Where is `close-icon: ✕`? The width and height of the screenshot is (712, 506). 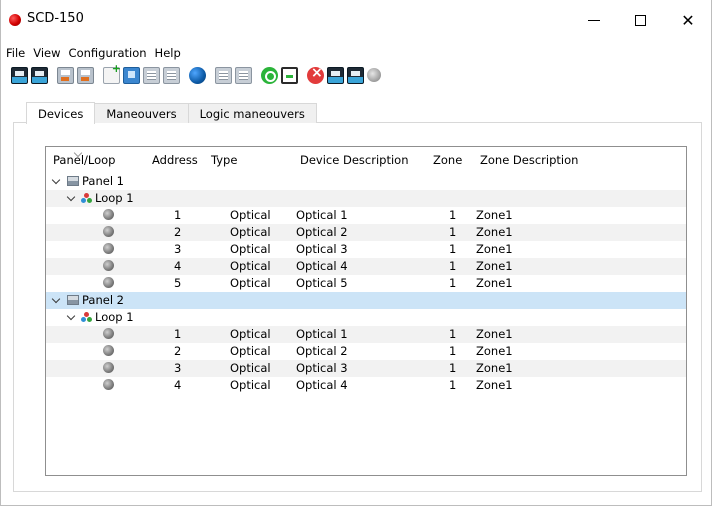 close-icon: ✕ is located at coordinates (688, 20).